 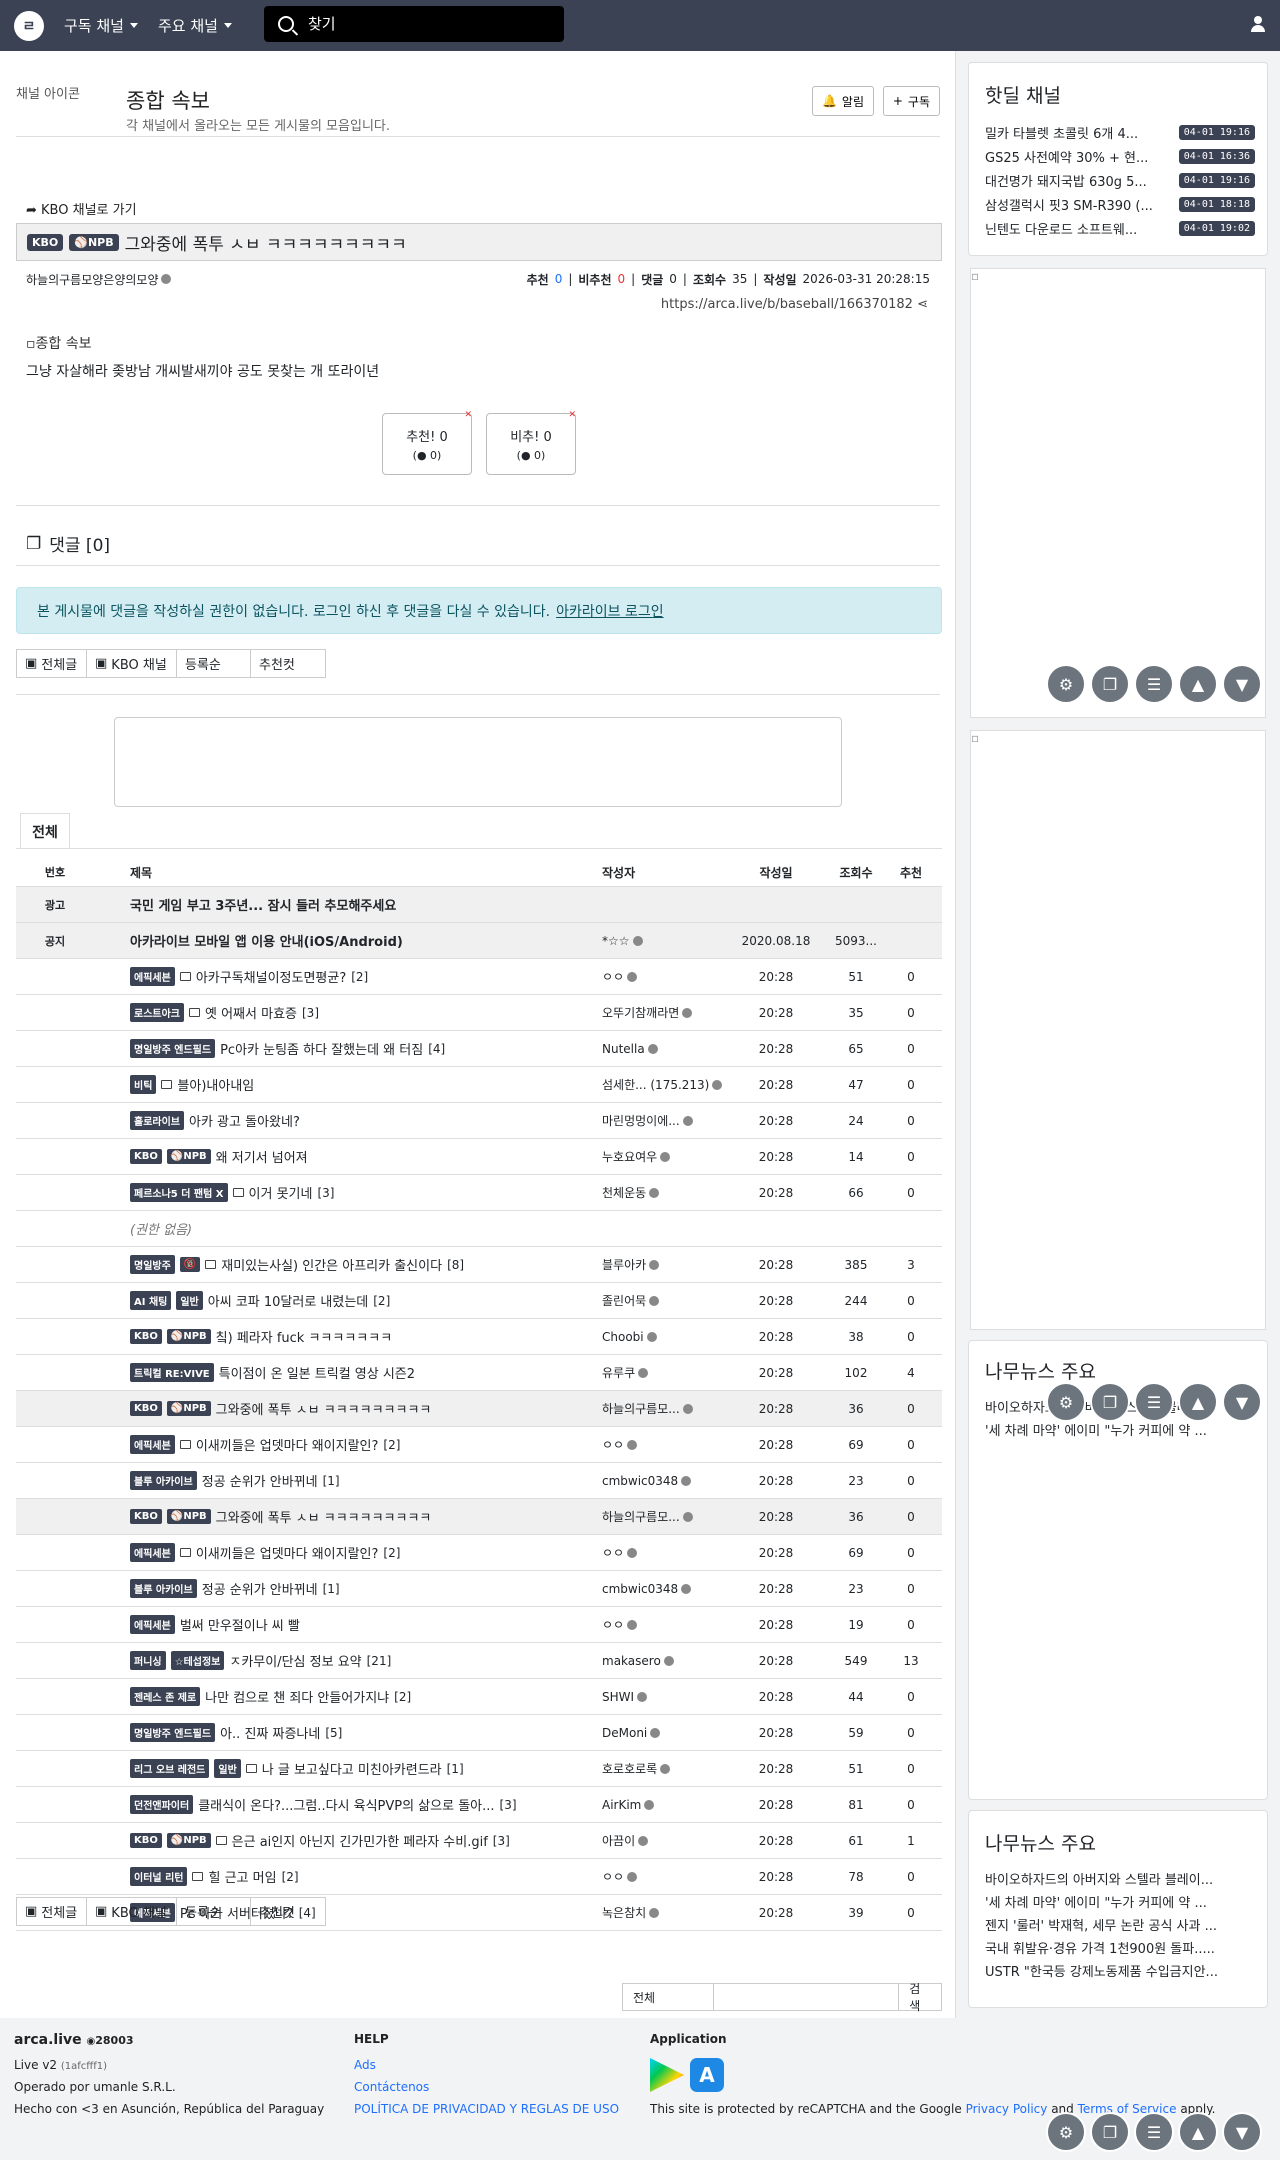 I want to click on user-icon, so click(x=1258, y=24).